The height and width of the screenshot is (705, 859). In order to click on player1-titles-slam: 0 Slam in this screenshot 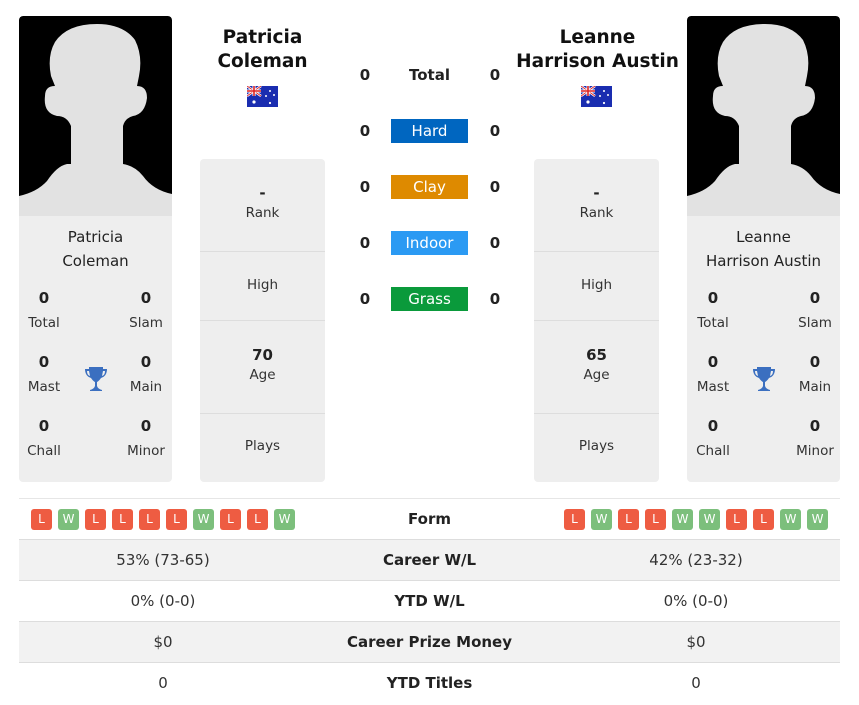, I will do `click(146, 310)`.